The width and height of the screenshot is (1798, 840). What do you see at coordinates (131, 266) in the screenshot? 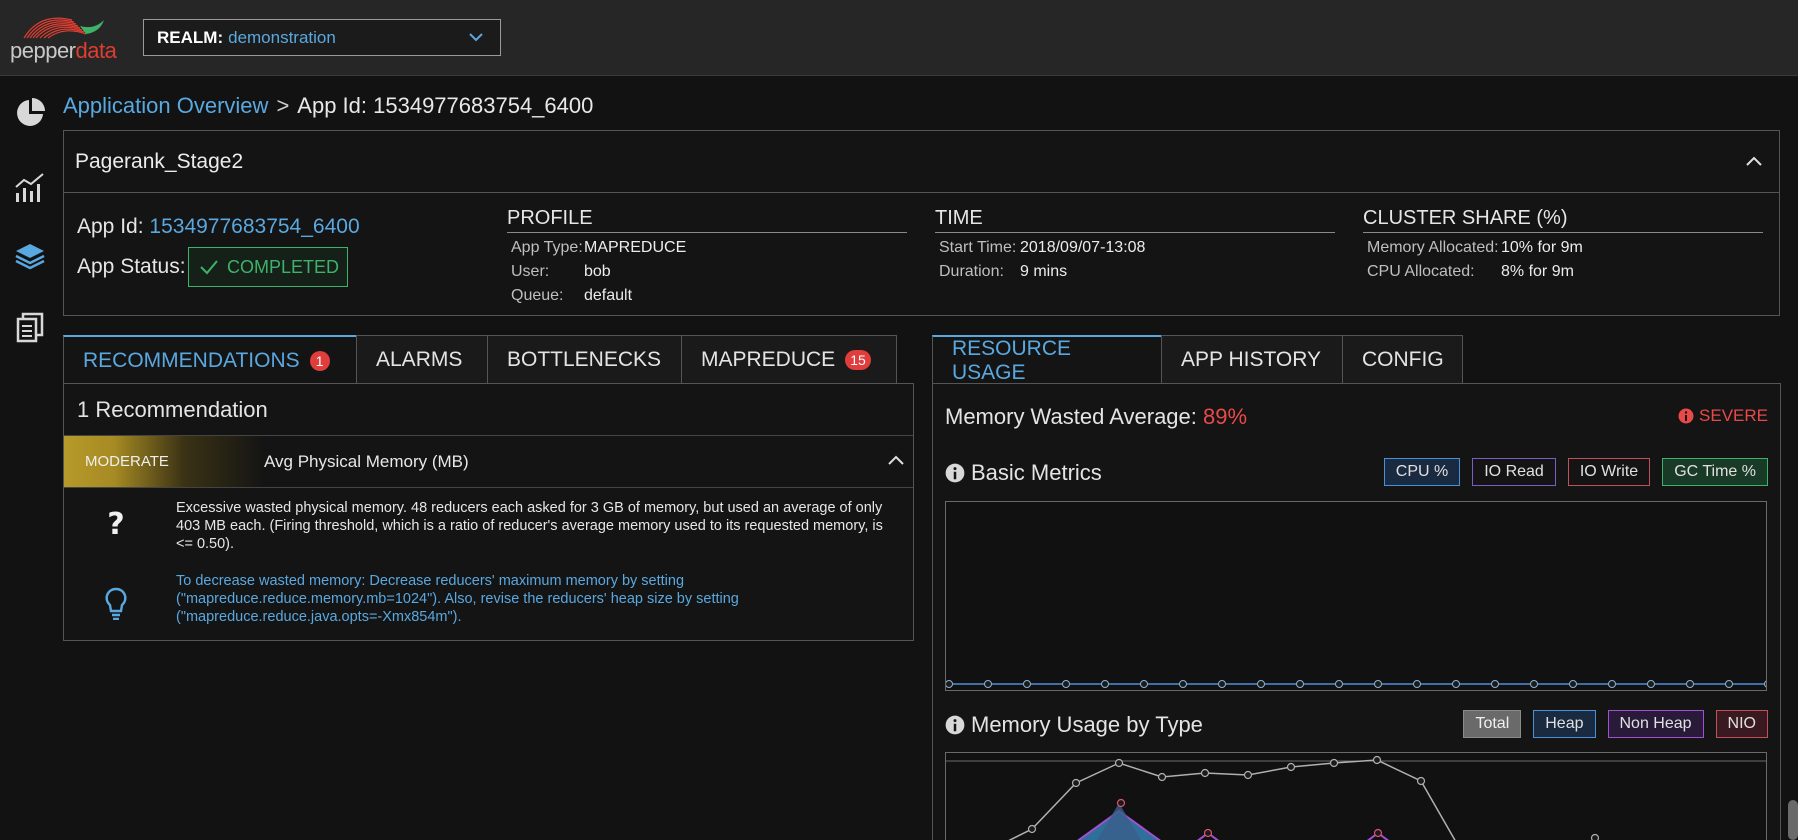
I see `app-status-label: App Status:` at bounding box center [131, 266].